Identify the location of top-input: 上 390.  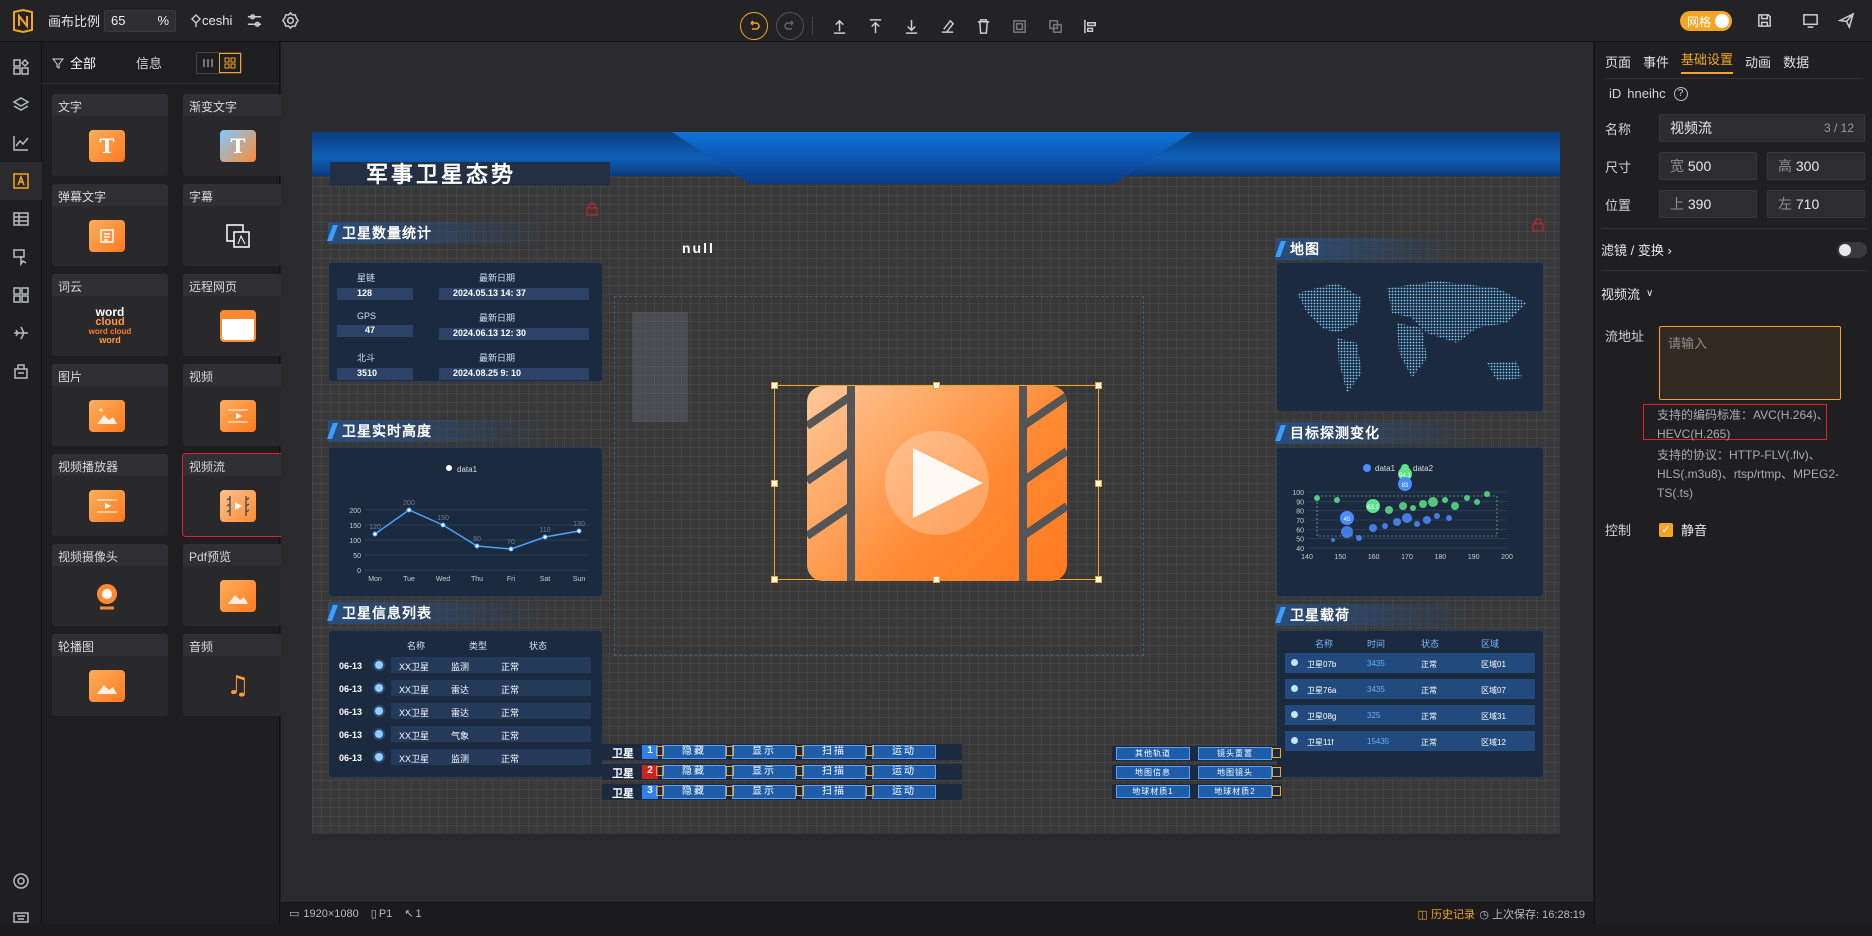
(1708, 204).